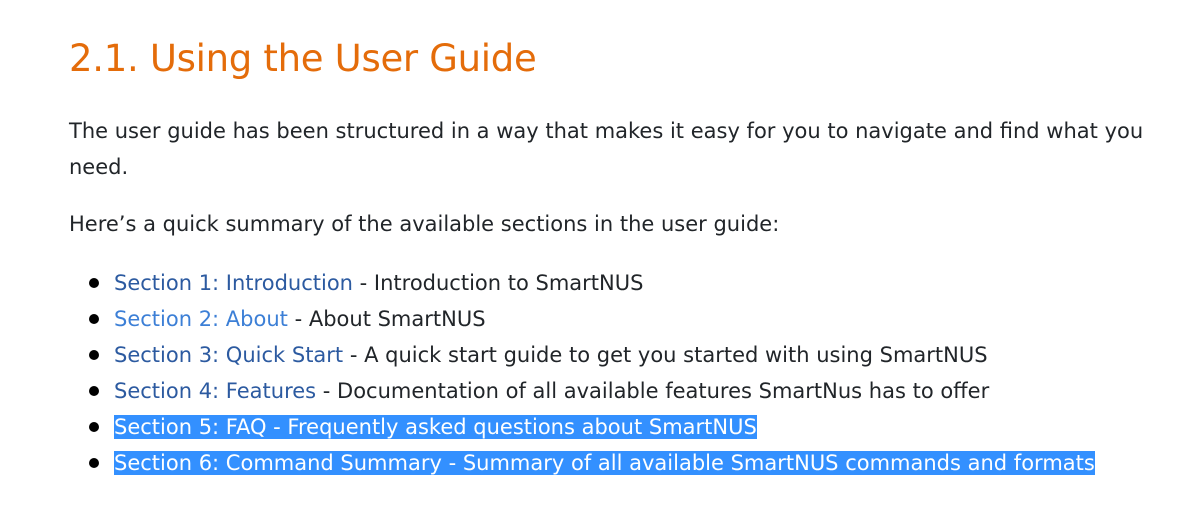 The image size is (1201, 529). Describe the element at coordinates (201, 319) in the screenshot. I see `section-2-link: Section 2: About` at that location.